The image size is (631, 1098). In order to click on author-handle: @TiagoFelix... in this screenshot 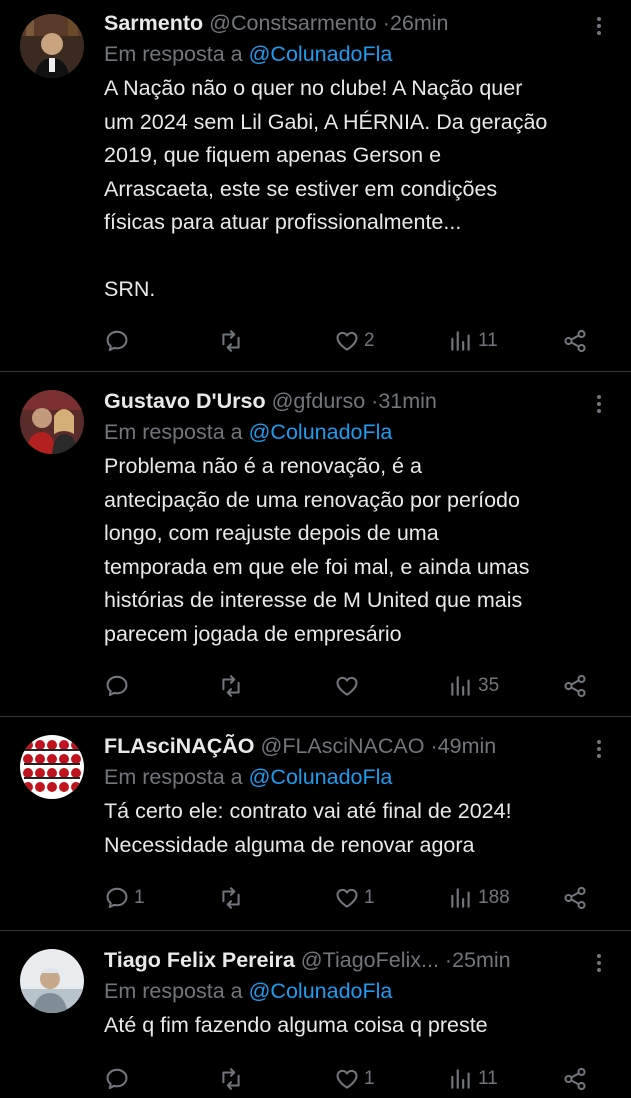, I will do `click(370, 960)`.